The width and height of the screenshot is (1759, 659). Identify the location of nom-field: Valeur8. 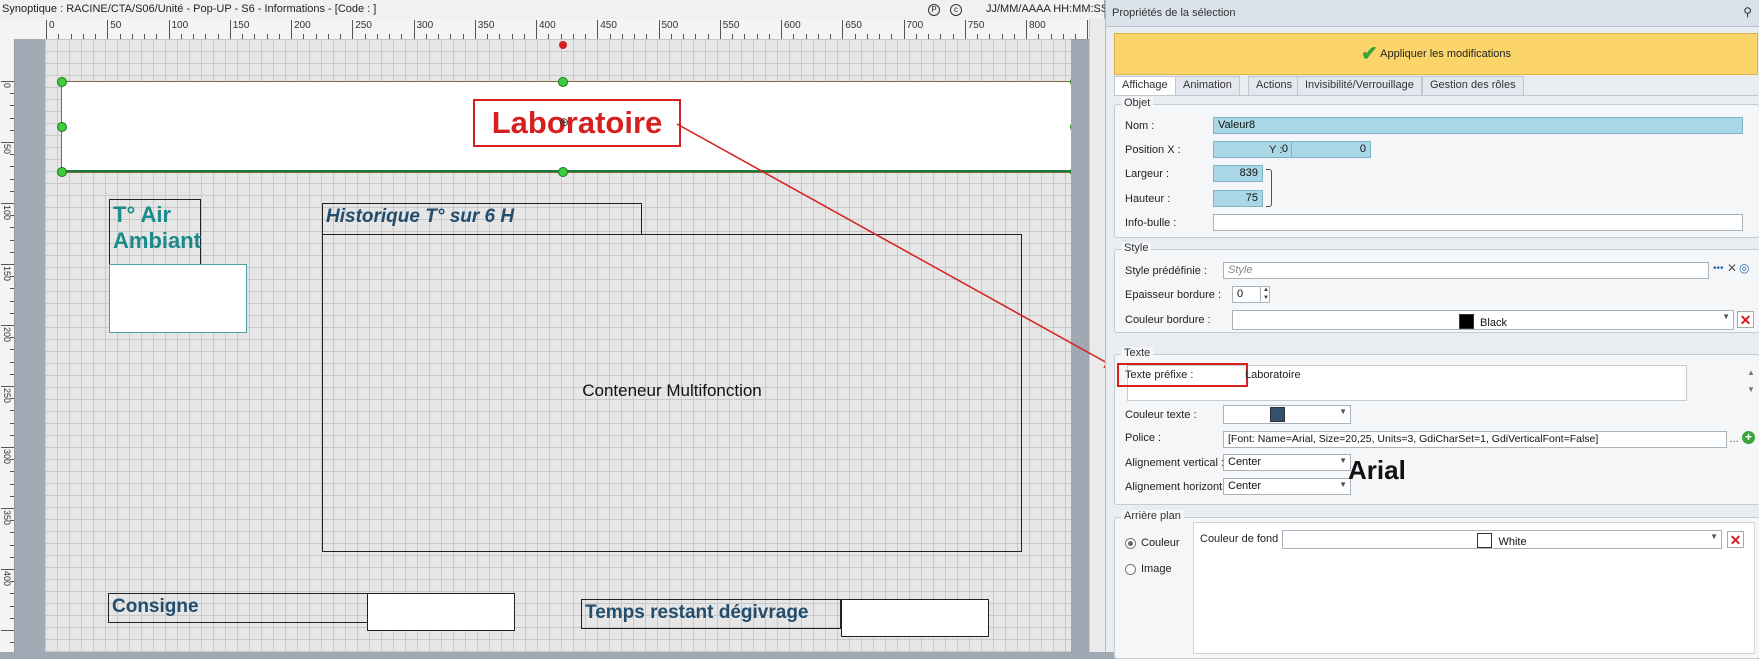
(1478, 125).